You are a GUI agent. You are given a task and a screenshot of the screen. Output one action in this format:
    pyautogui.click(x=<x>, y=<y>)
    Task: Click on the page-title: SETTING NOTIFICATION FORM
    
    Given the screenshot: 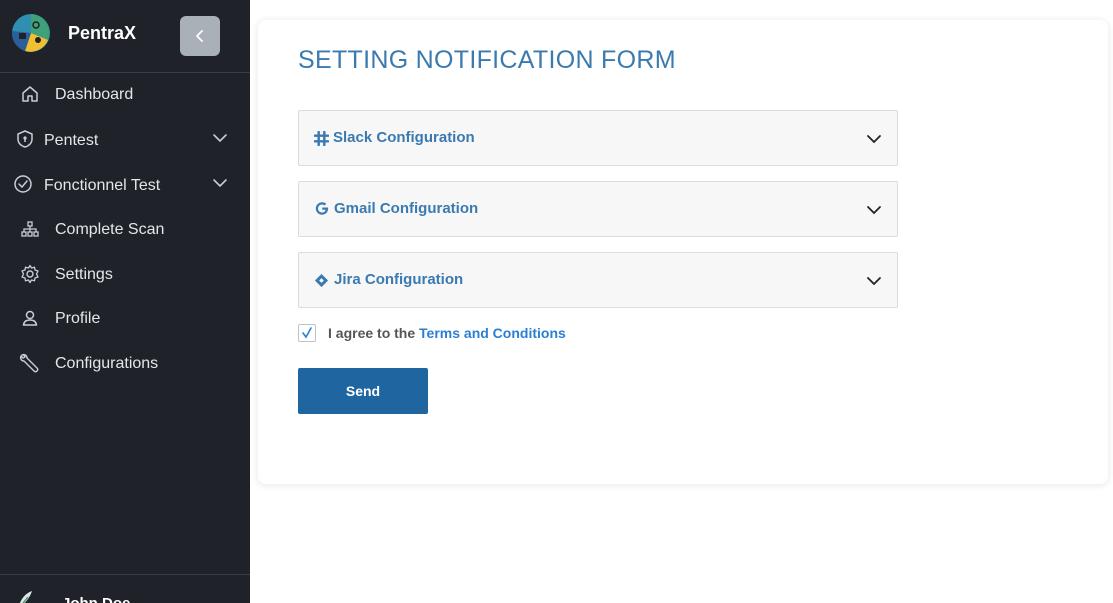 What is the action you would take?
    pyautogui.click(x=487, y=60)
    